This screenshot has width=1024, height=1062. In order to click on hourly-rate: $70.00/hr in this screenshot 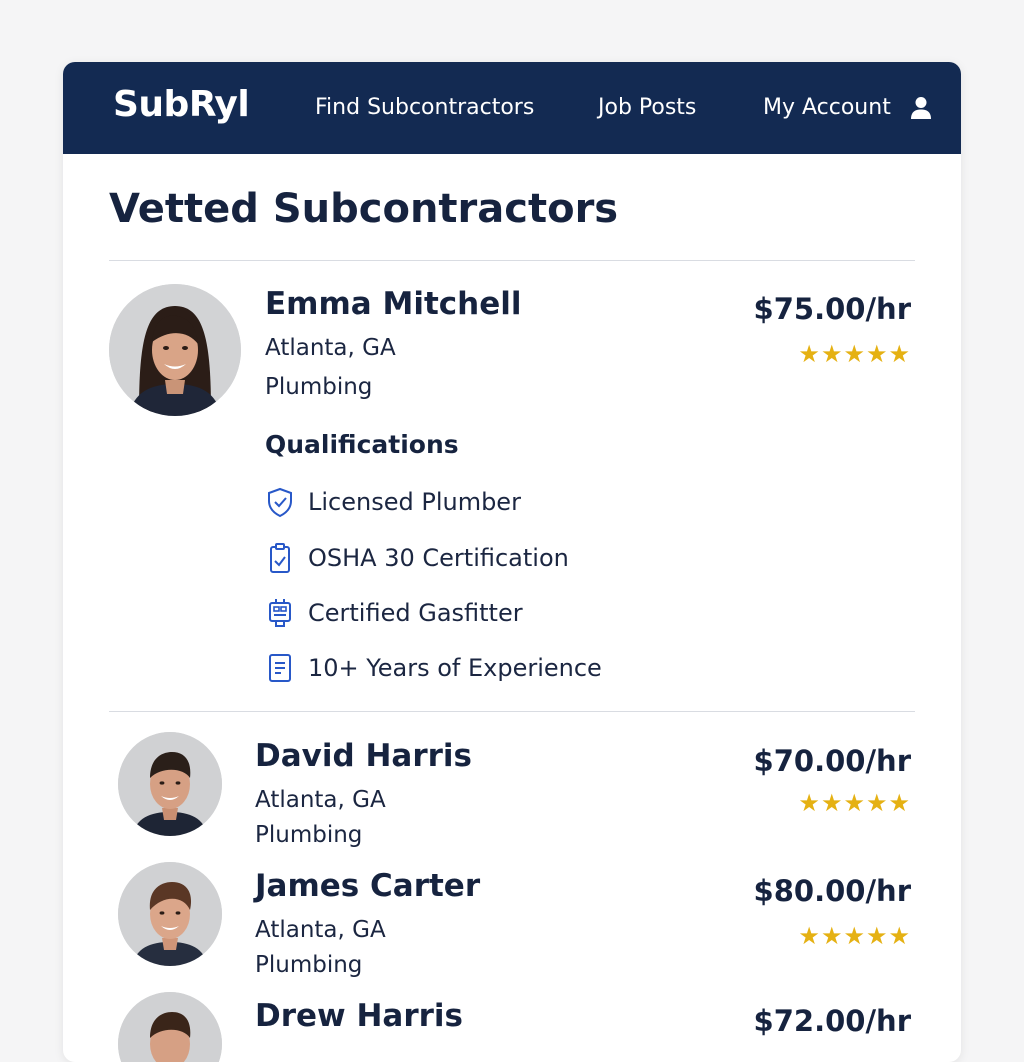, I will do `click(832, 761)`.